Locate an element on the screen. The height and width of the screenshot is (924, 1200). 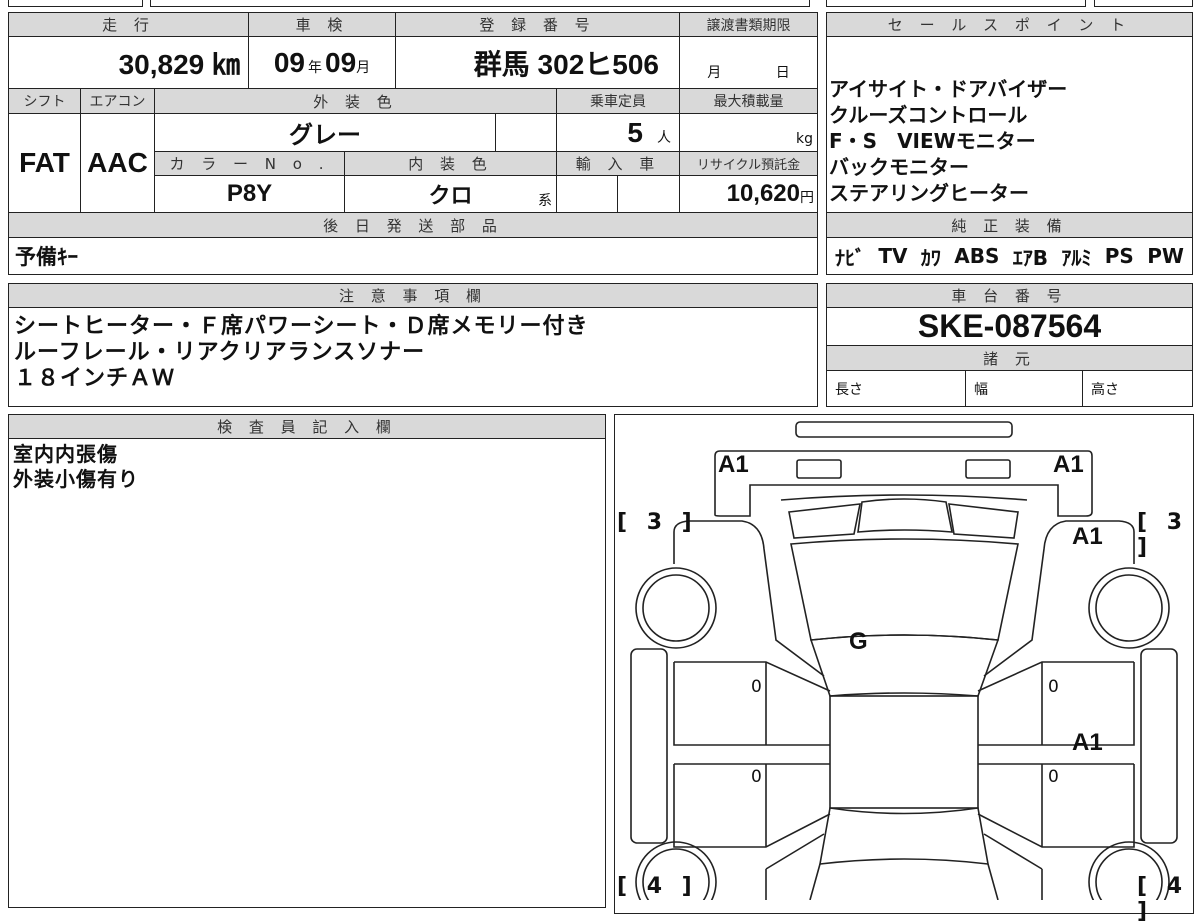
inspector-line: 室内内張傷 is located at coordinates (65, 454).